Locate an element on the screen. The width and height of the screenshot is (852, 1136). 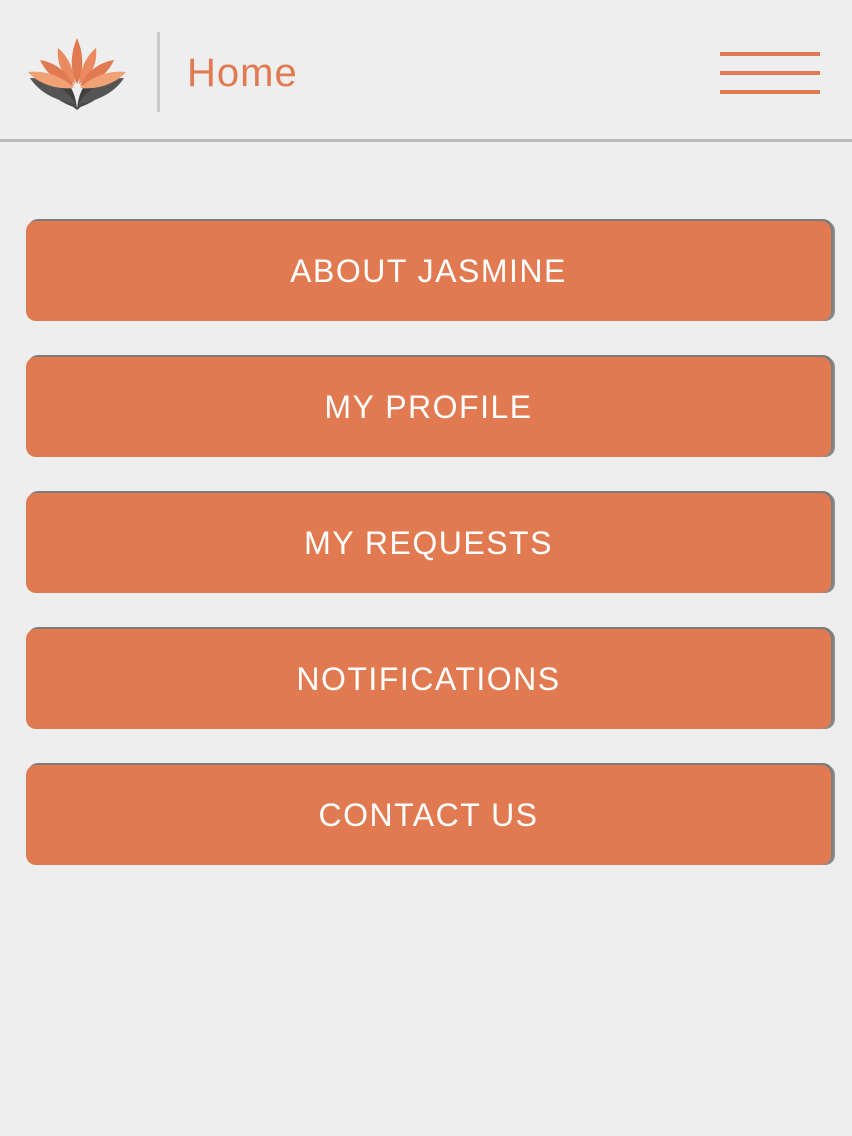
my-profile-button: MY PROFILE is located at coordinates (428, 407).